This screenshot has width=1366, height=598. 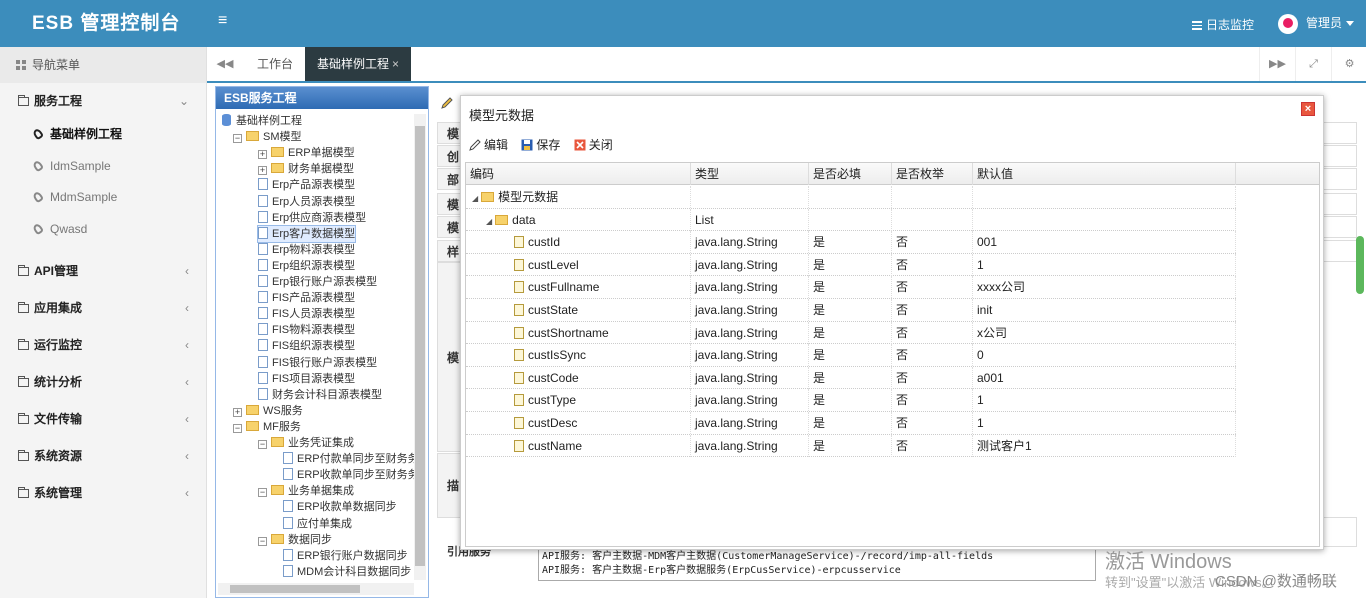 I want to click on sidebar-group: 文件传输 ‹, so click(x=103, y=419).